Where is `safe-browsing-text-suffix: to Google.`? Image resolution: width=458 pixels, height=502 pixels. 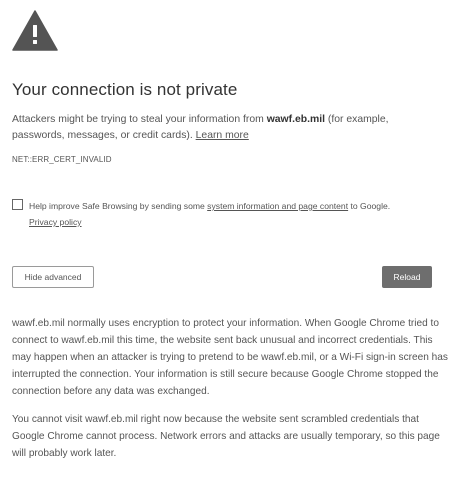 safe-browsing-text-suffix: to Google. is located at coordinates (369, 206).